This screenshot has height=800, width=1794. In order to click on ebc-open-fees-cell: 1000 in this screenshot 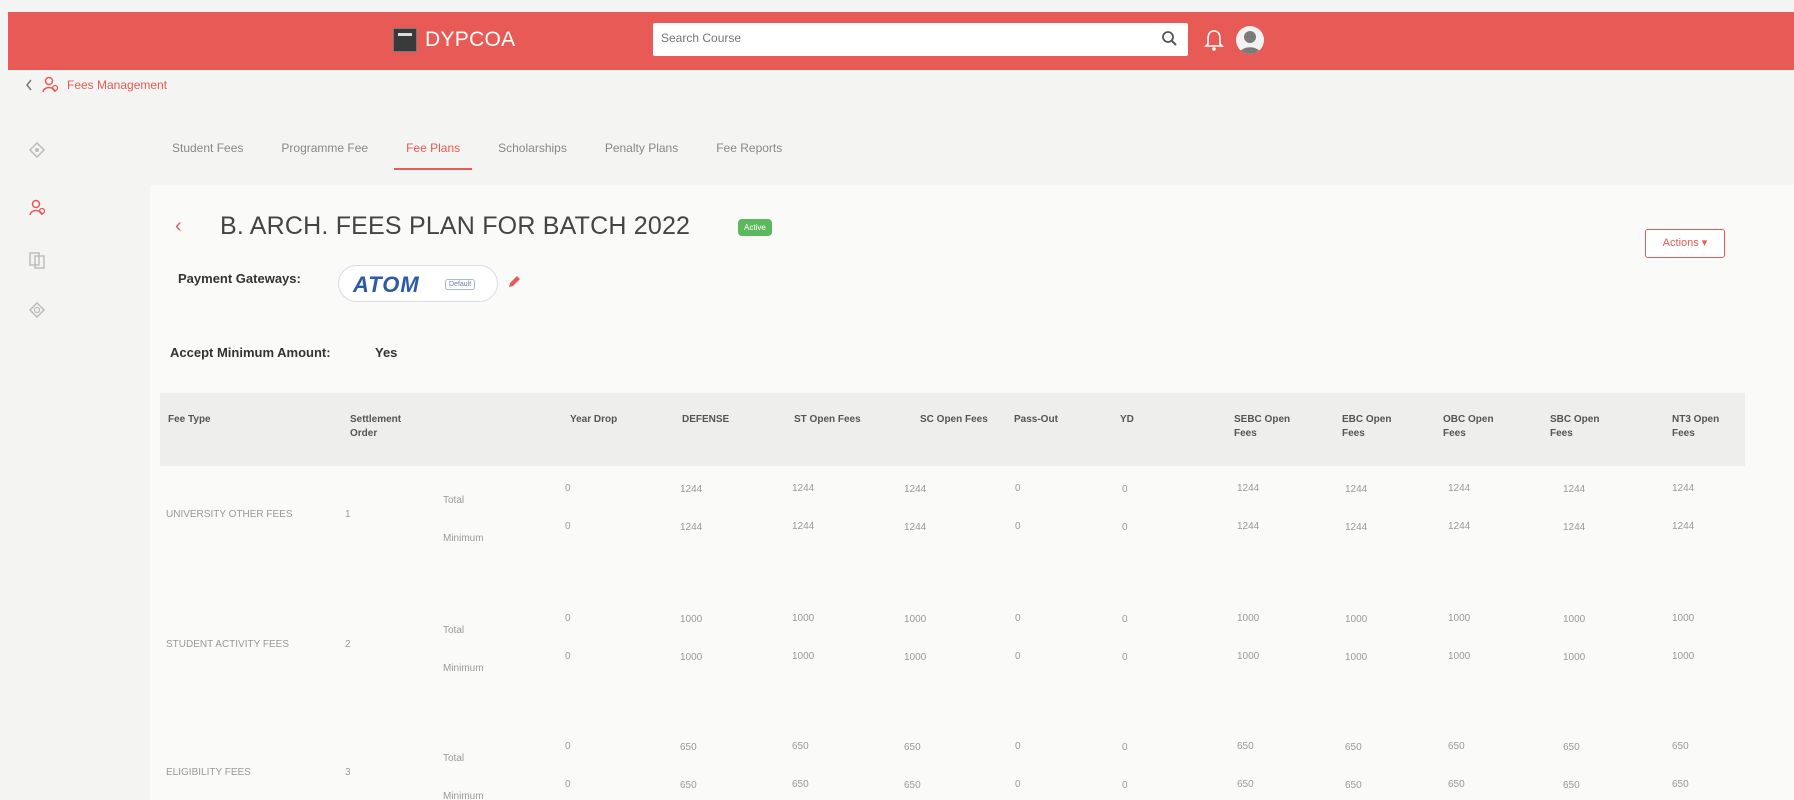, I will do `click(1356, 657)`.